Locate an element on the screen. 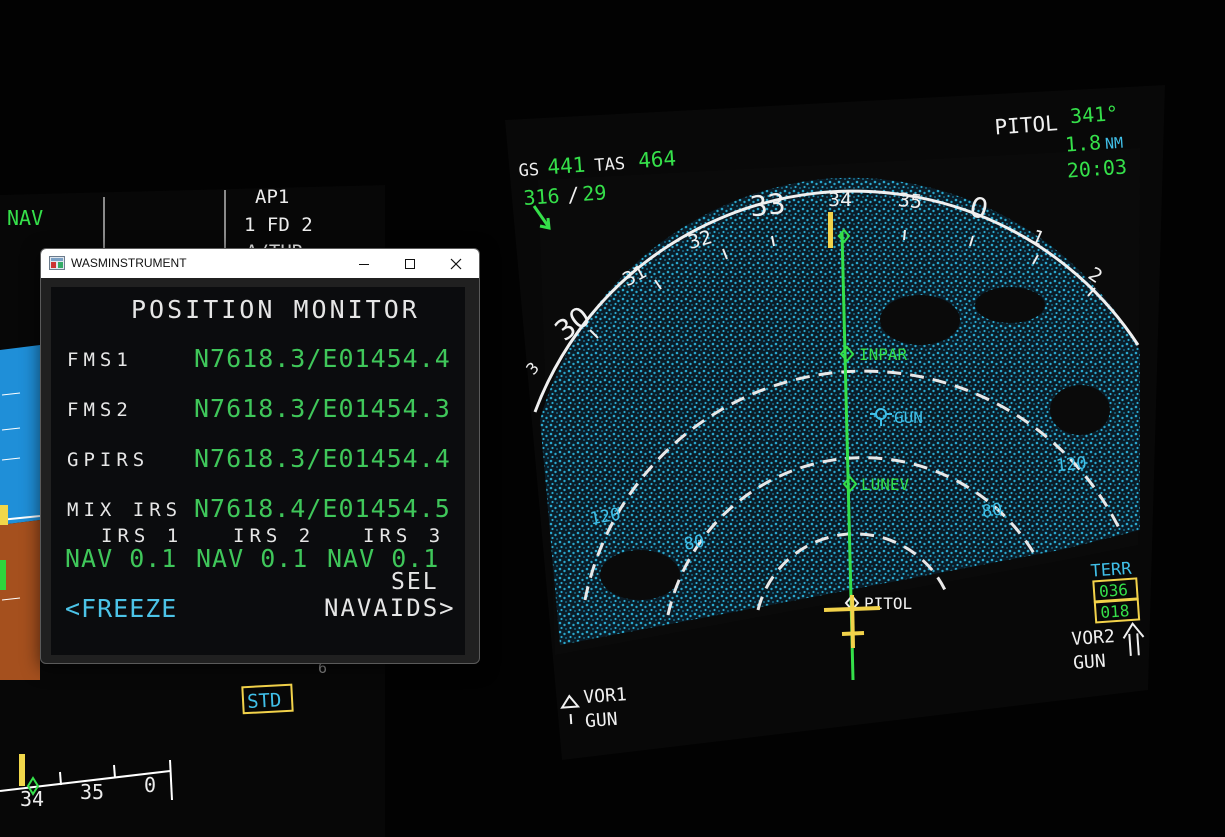 The image size is (1225, 837). minimize-icon is located at coordinates (364, 264).